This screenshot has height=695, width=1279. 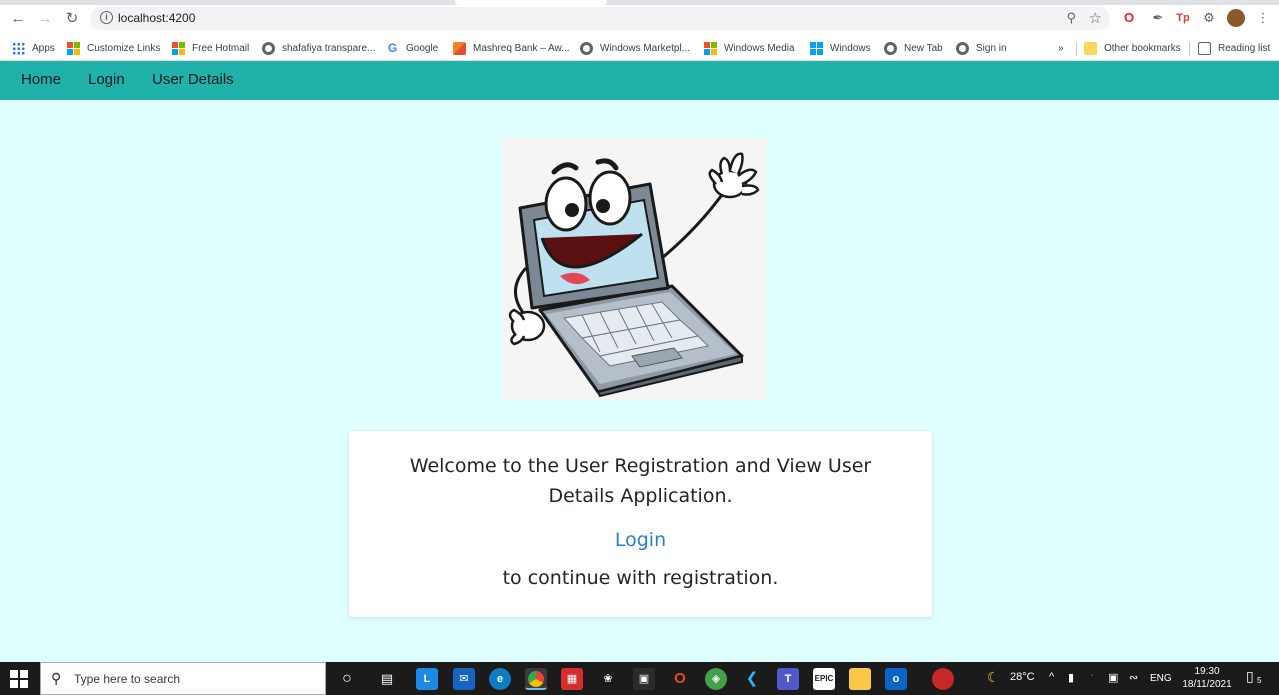 I want to click on address-url: localhost:4200, so click(x=156, y=18).